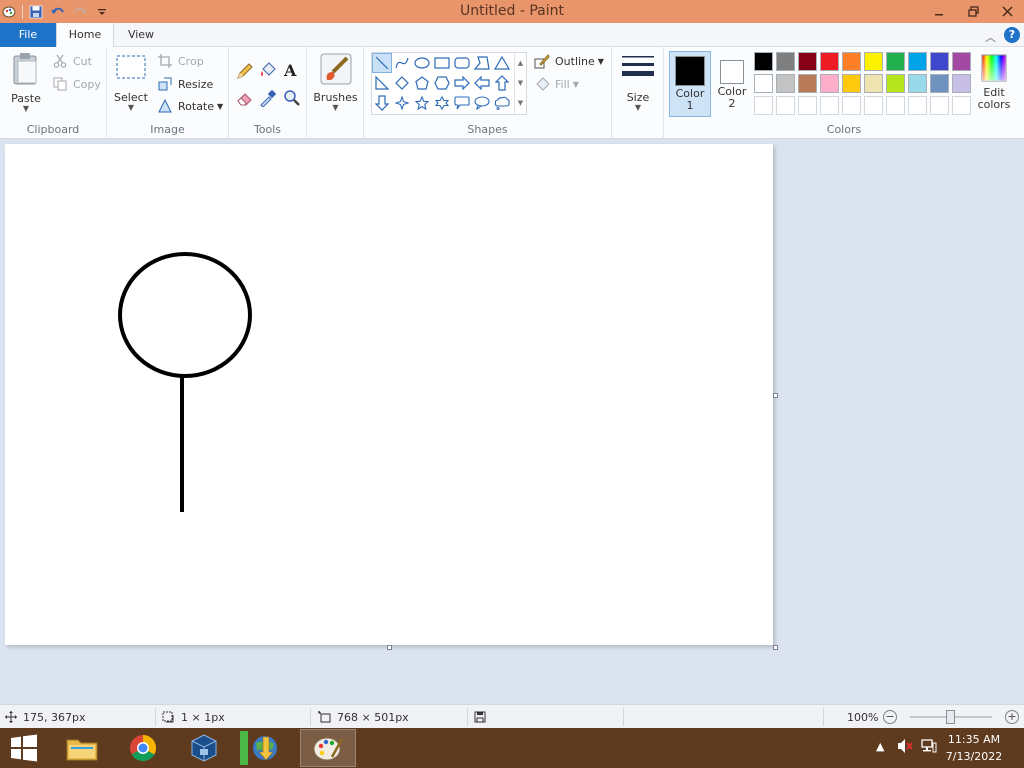  What do you see at coordinates (520, 103) in the screenshot?
I see `gallery-expand-icon: ▼` at bounding box center [520, 103].